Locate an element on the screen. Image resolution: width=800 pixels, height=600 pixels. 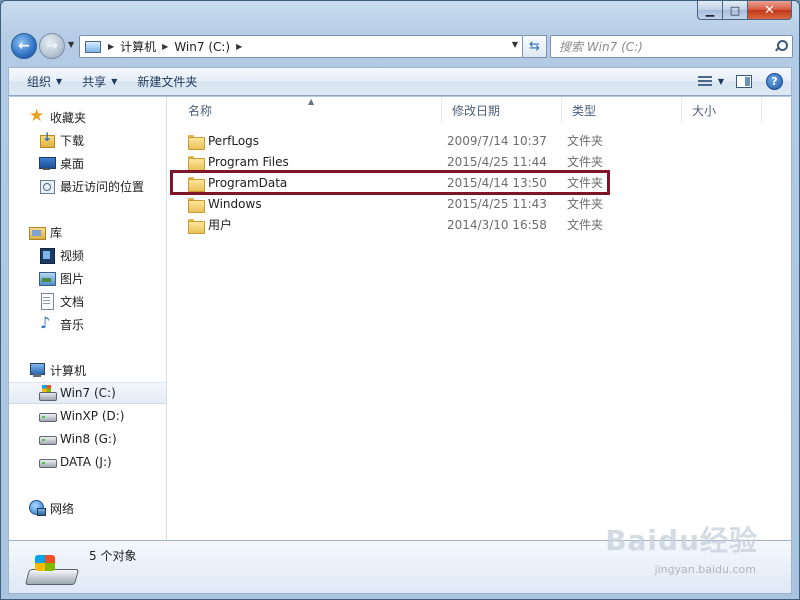
search-icon is located at coordinates (781, 46).